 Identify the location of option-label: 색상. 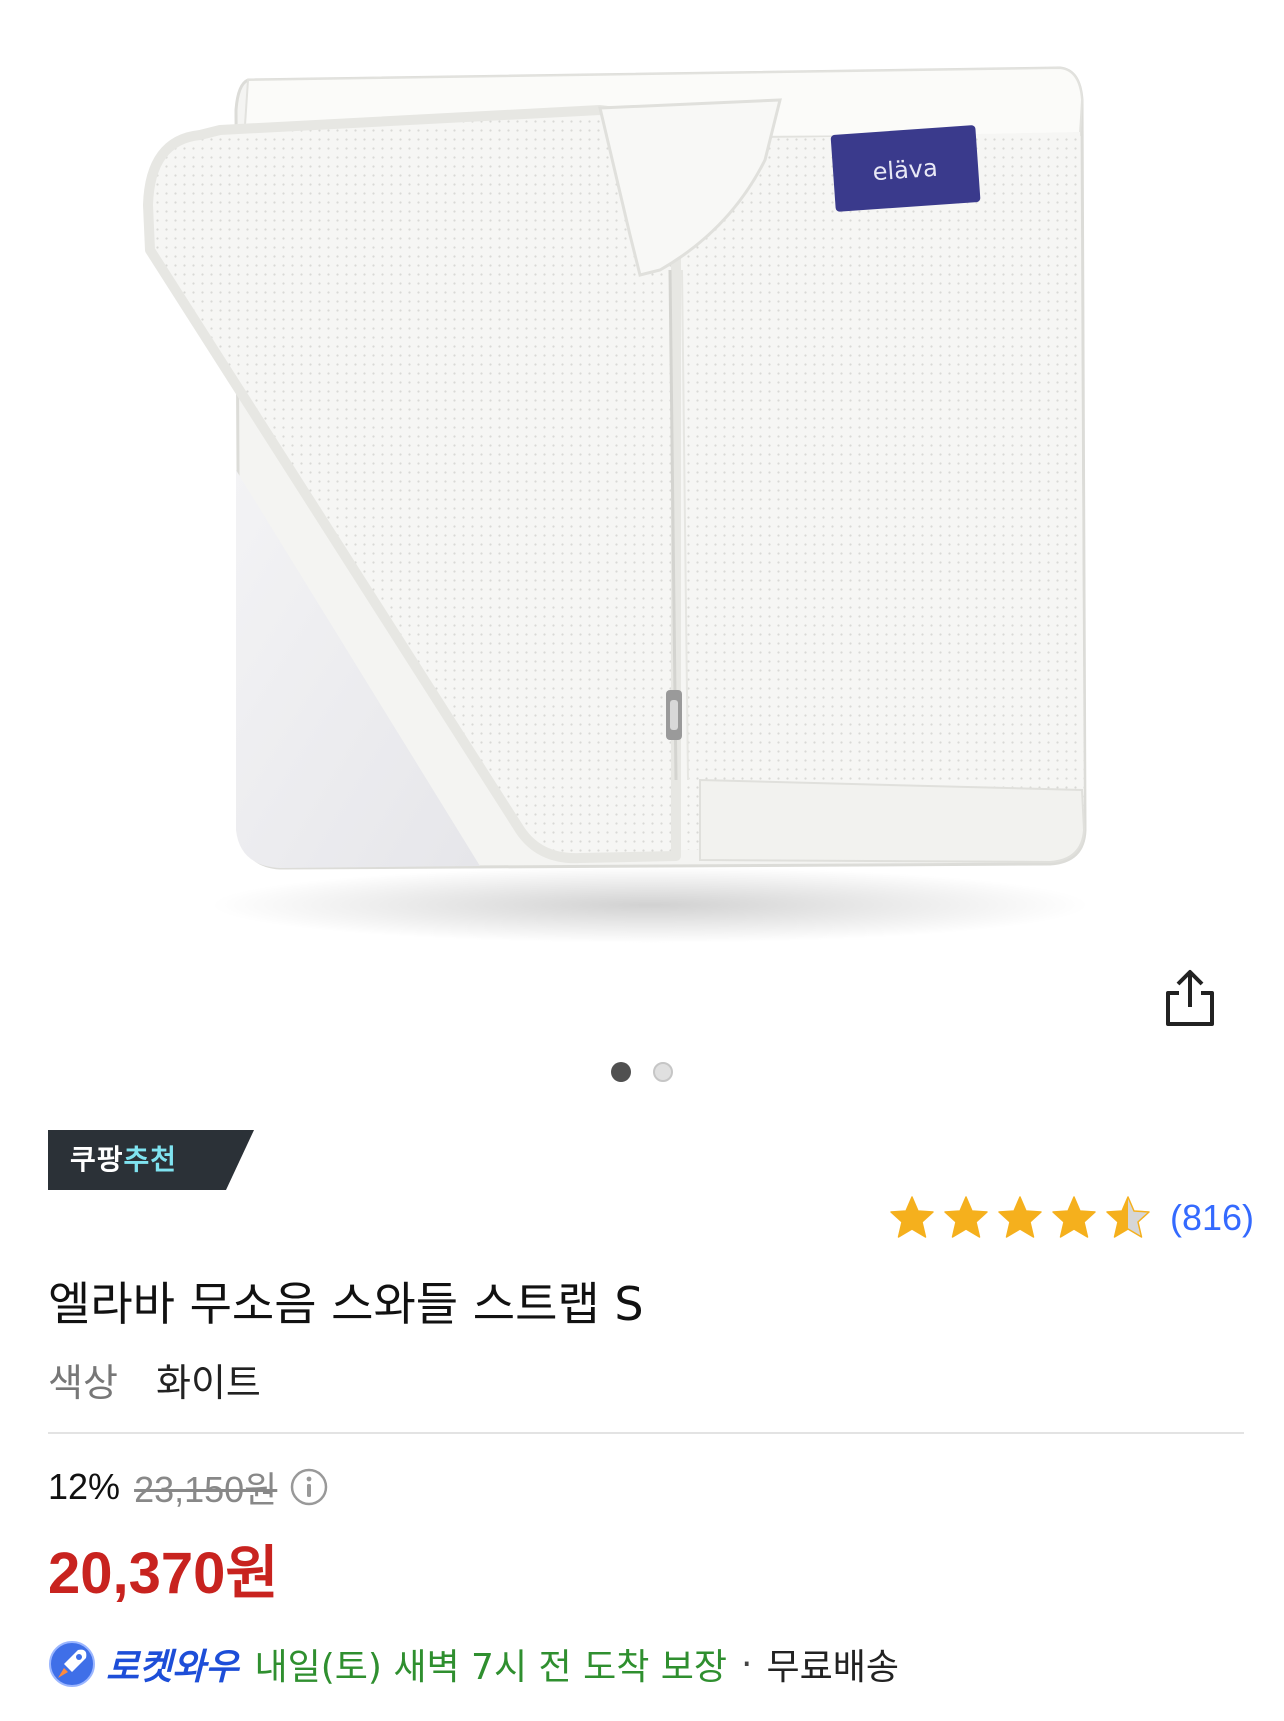
(83, 1383).